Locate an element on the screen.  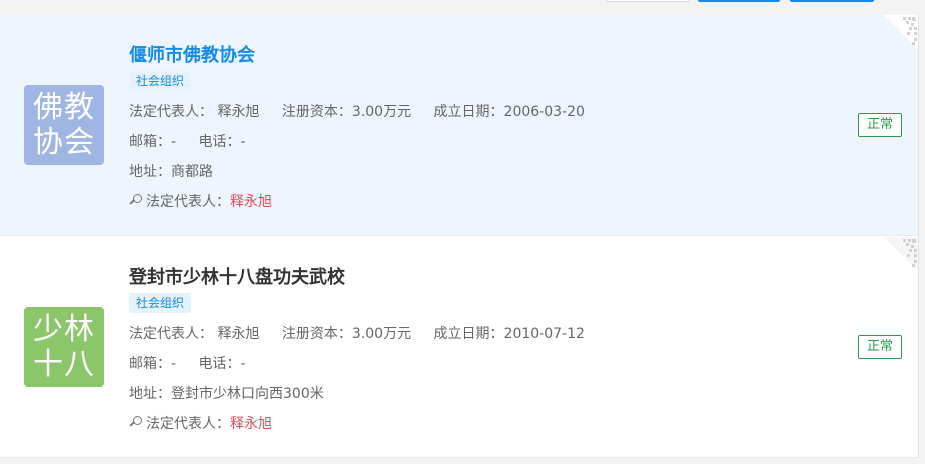
address-row: 地址：商都路 is located at coordinates (171, 171).